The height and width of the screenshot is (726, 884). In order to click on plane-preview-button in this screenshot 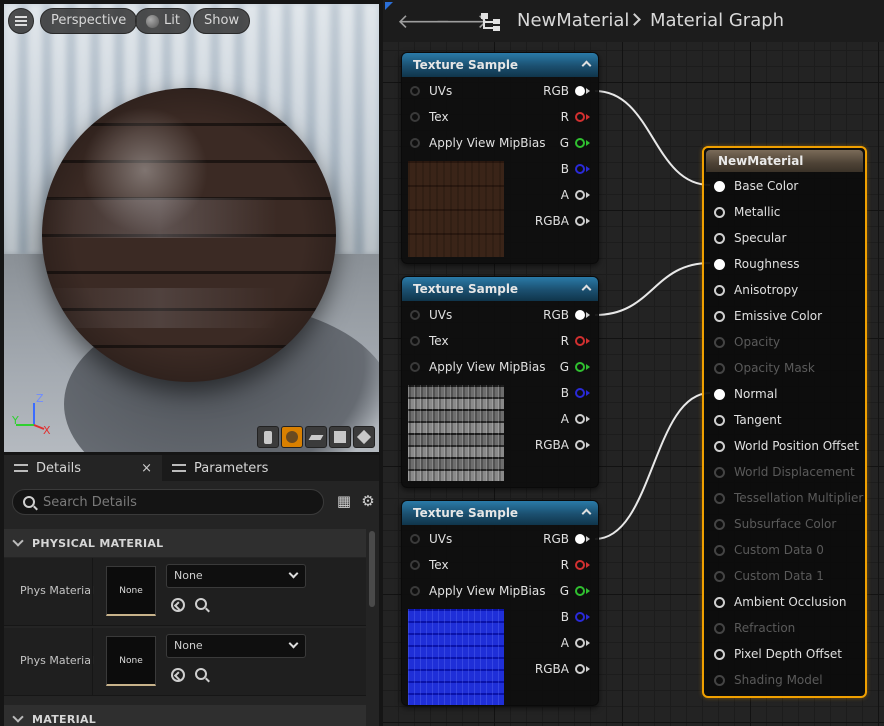, I will do `click(316, 437)`.